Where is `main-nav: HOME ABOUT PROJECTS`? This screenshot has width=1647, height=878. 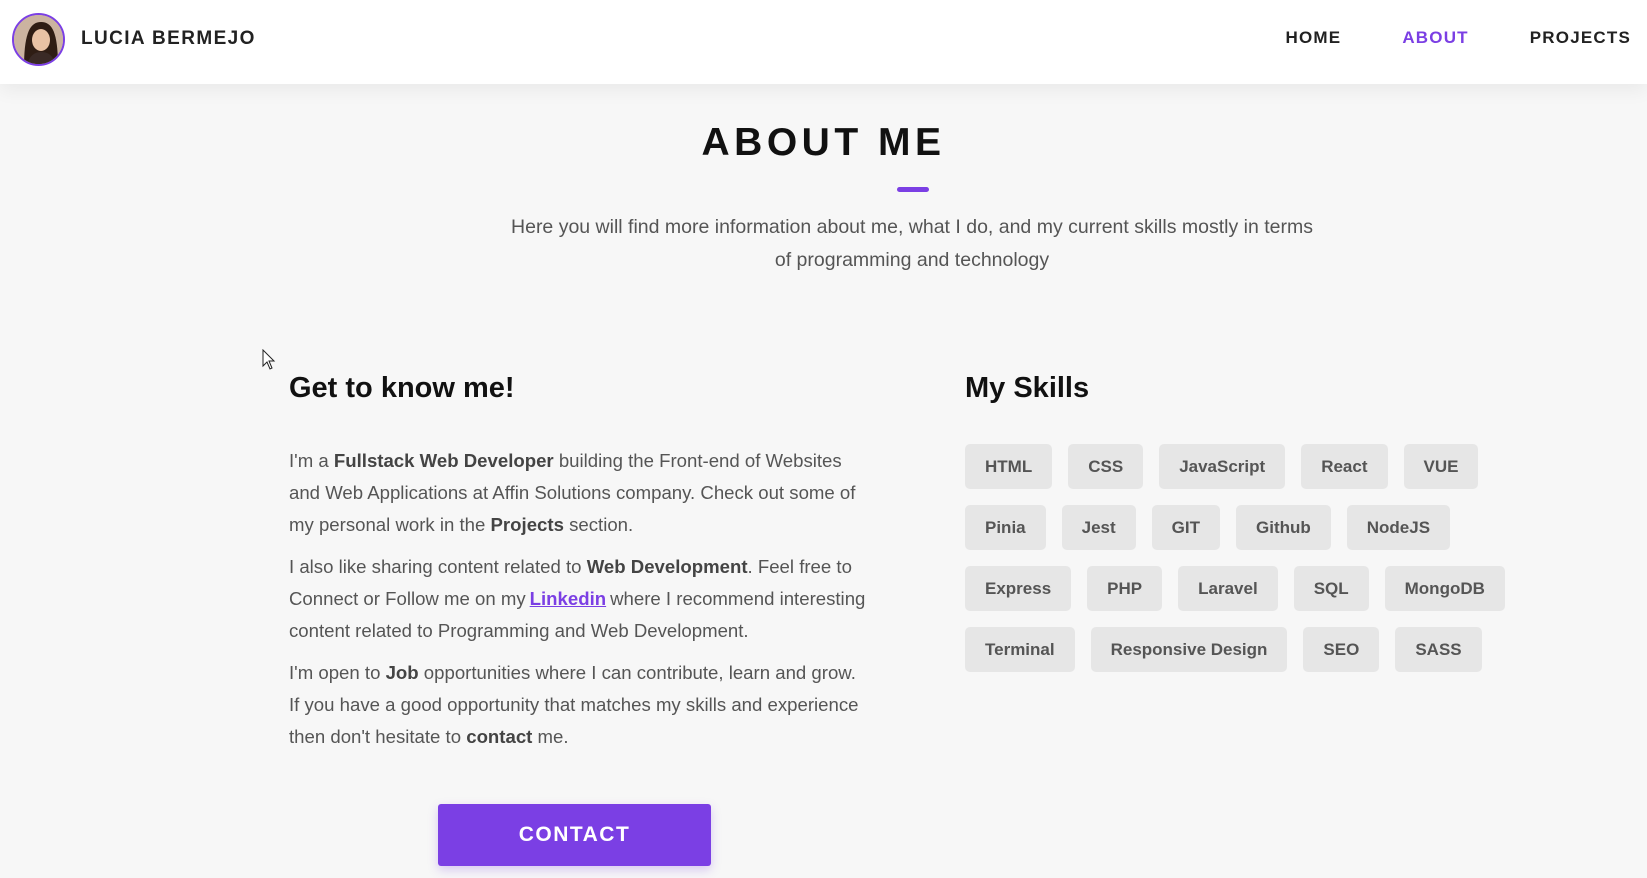 main-nav: HOME ABOUT PROJECTS is located at coordinates (1428, 38).